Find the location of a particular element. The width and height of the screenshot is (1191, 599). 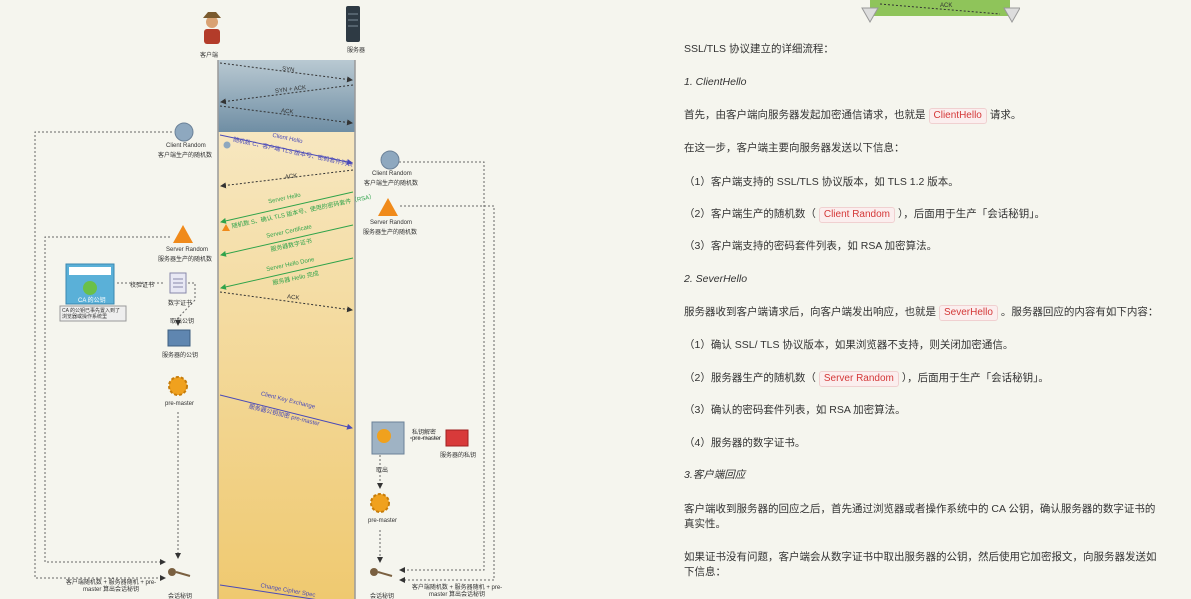

list-item-4: （1）确认 SSL/ TLS 协议版本，如果浏览器不支持，则关闭加密通信。 is located at coordinates (849, 345).